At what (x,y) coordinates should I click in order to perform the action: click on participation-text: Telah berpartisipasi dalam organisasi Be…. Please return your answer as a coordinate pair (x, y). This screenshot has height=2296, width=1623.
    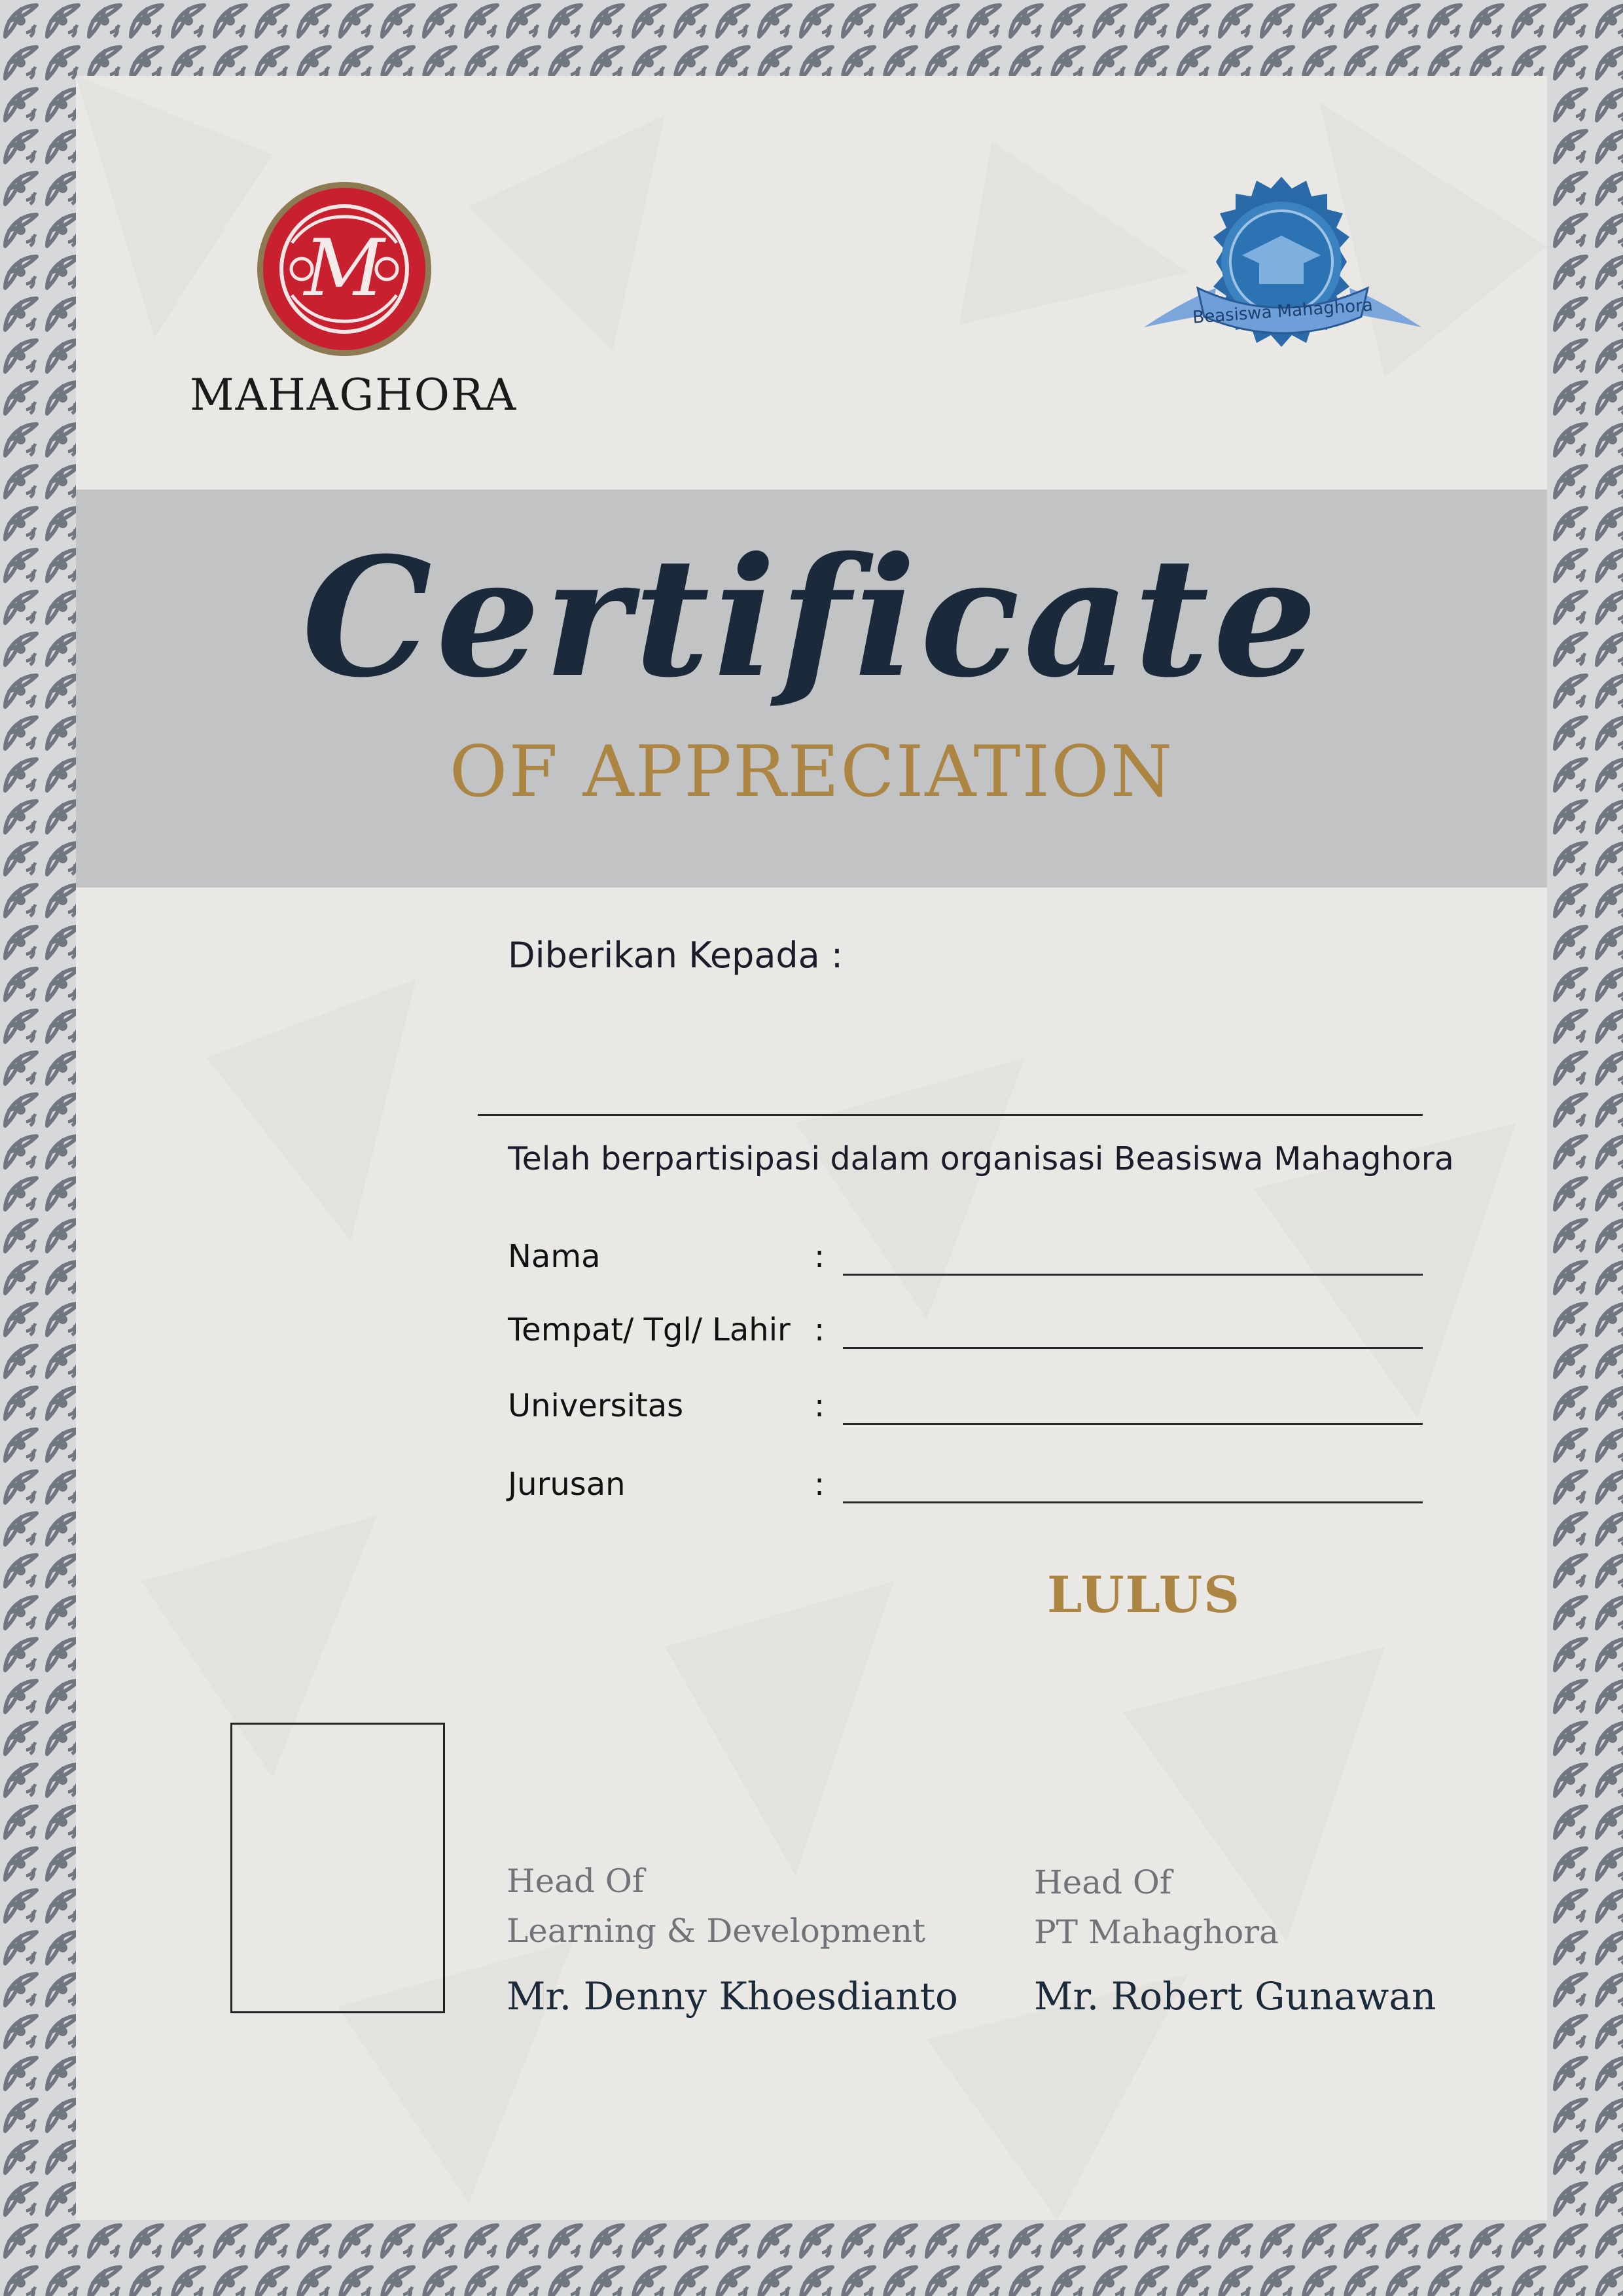
    Looking at the image, I should click on (981, 1158).